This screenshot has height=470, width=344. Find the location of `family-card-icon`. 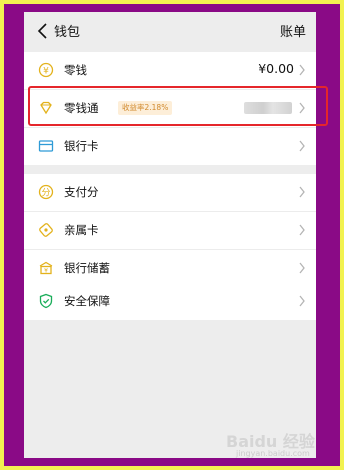

family-card-icon is located at coordinates (46, 230).